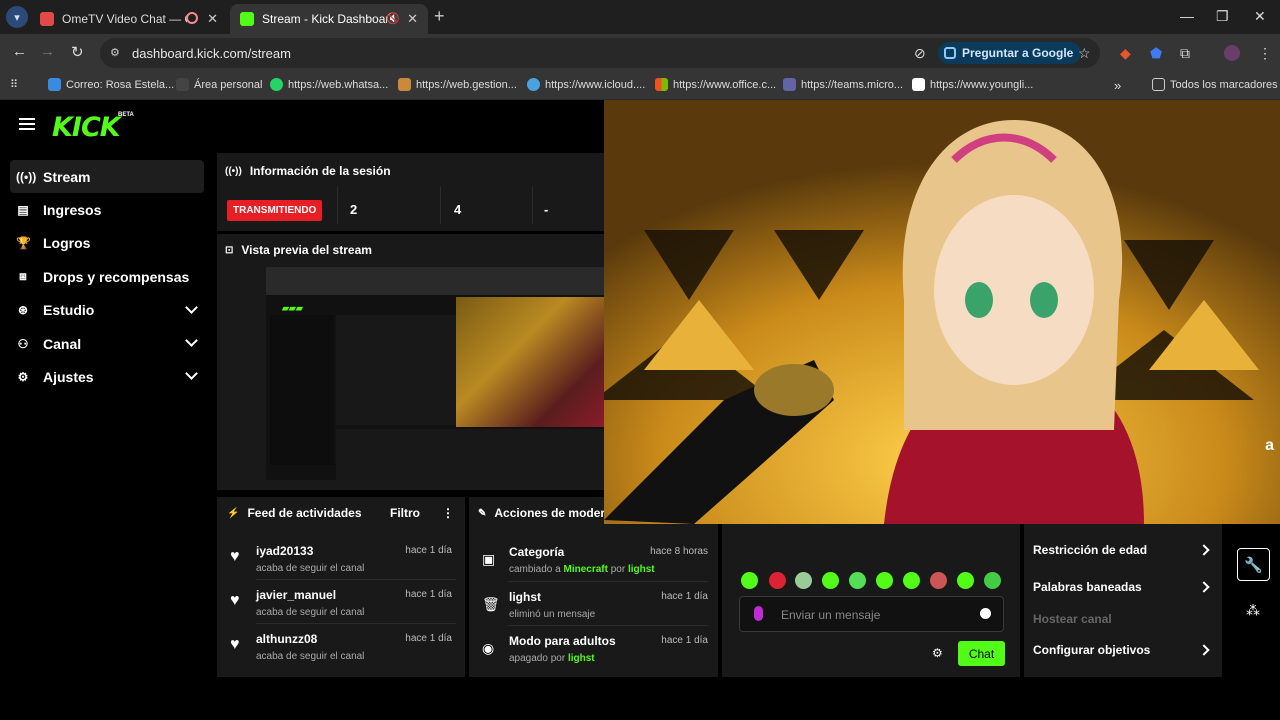 This screenshot has width=1280, height=720. I want to click on feed-options-icon: ⋮, so click(448, 513).